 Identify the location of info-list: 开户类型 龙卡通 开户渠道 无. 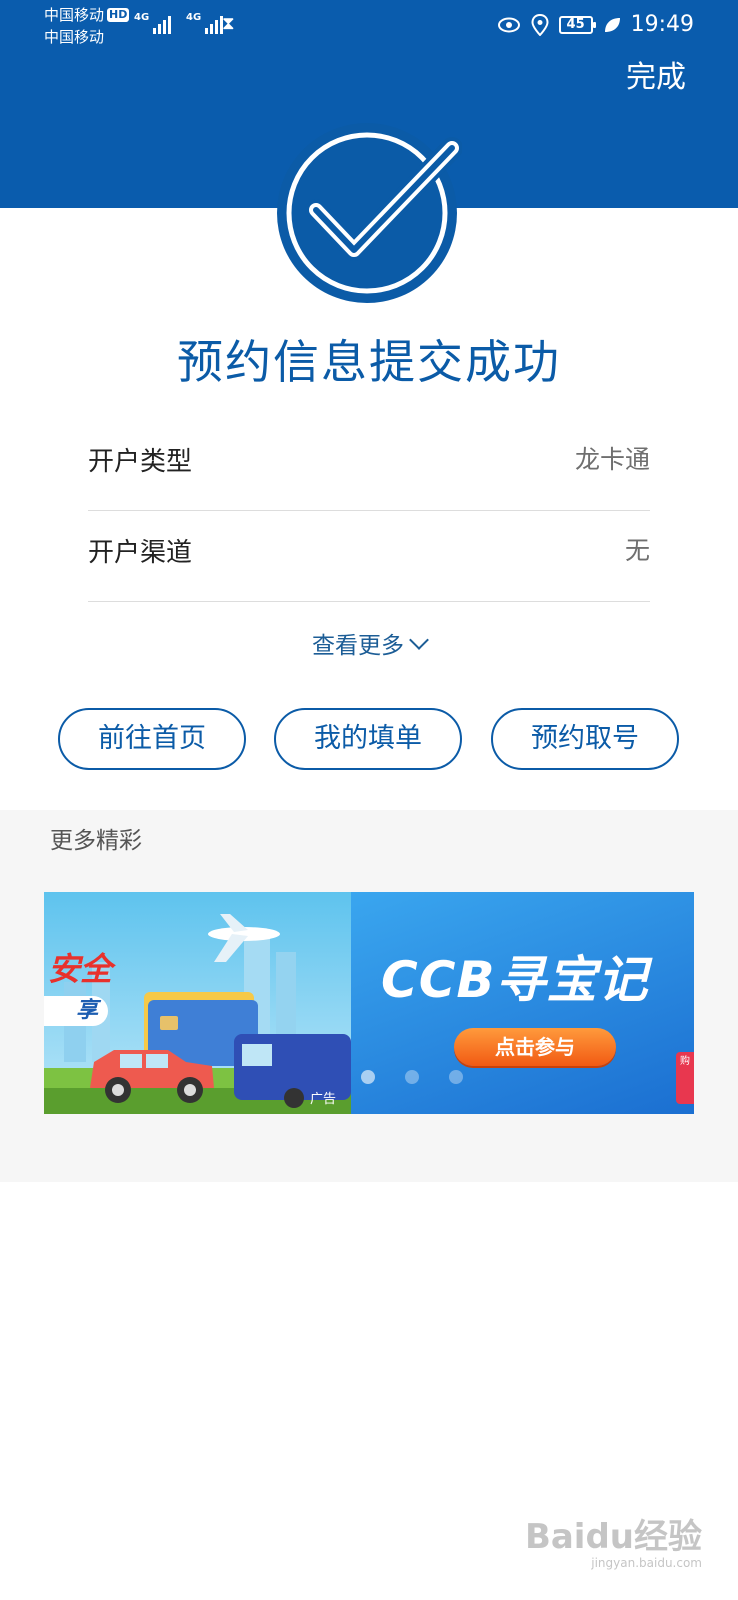
(369, 511).